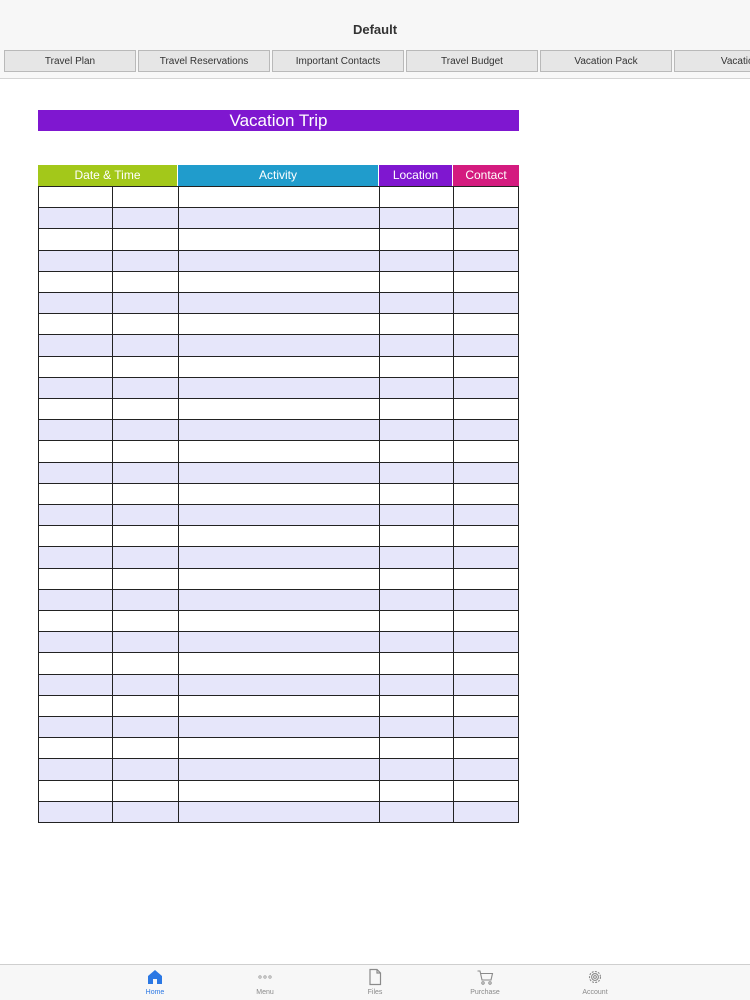 The image size is (750, 1000). I want to click on tab-travel-plan: Travel Plan, so click(70, 61).